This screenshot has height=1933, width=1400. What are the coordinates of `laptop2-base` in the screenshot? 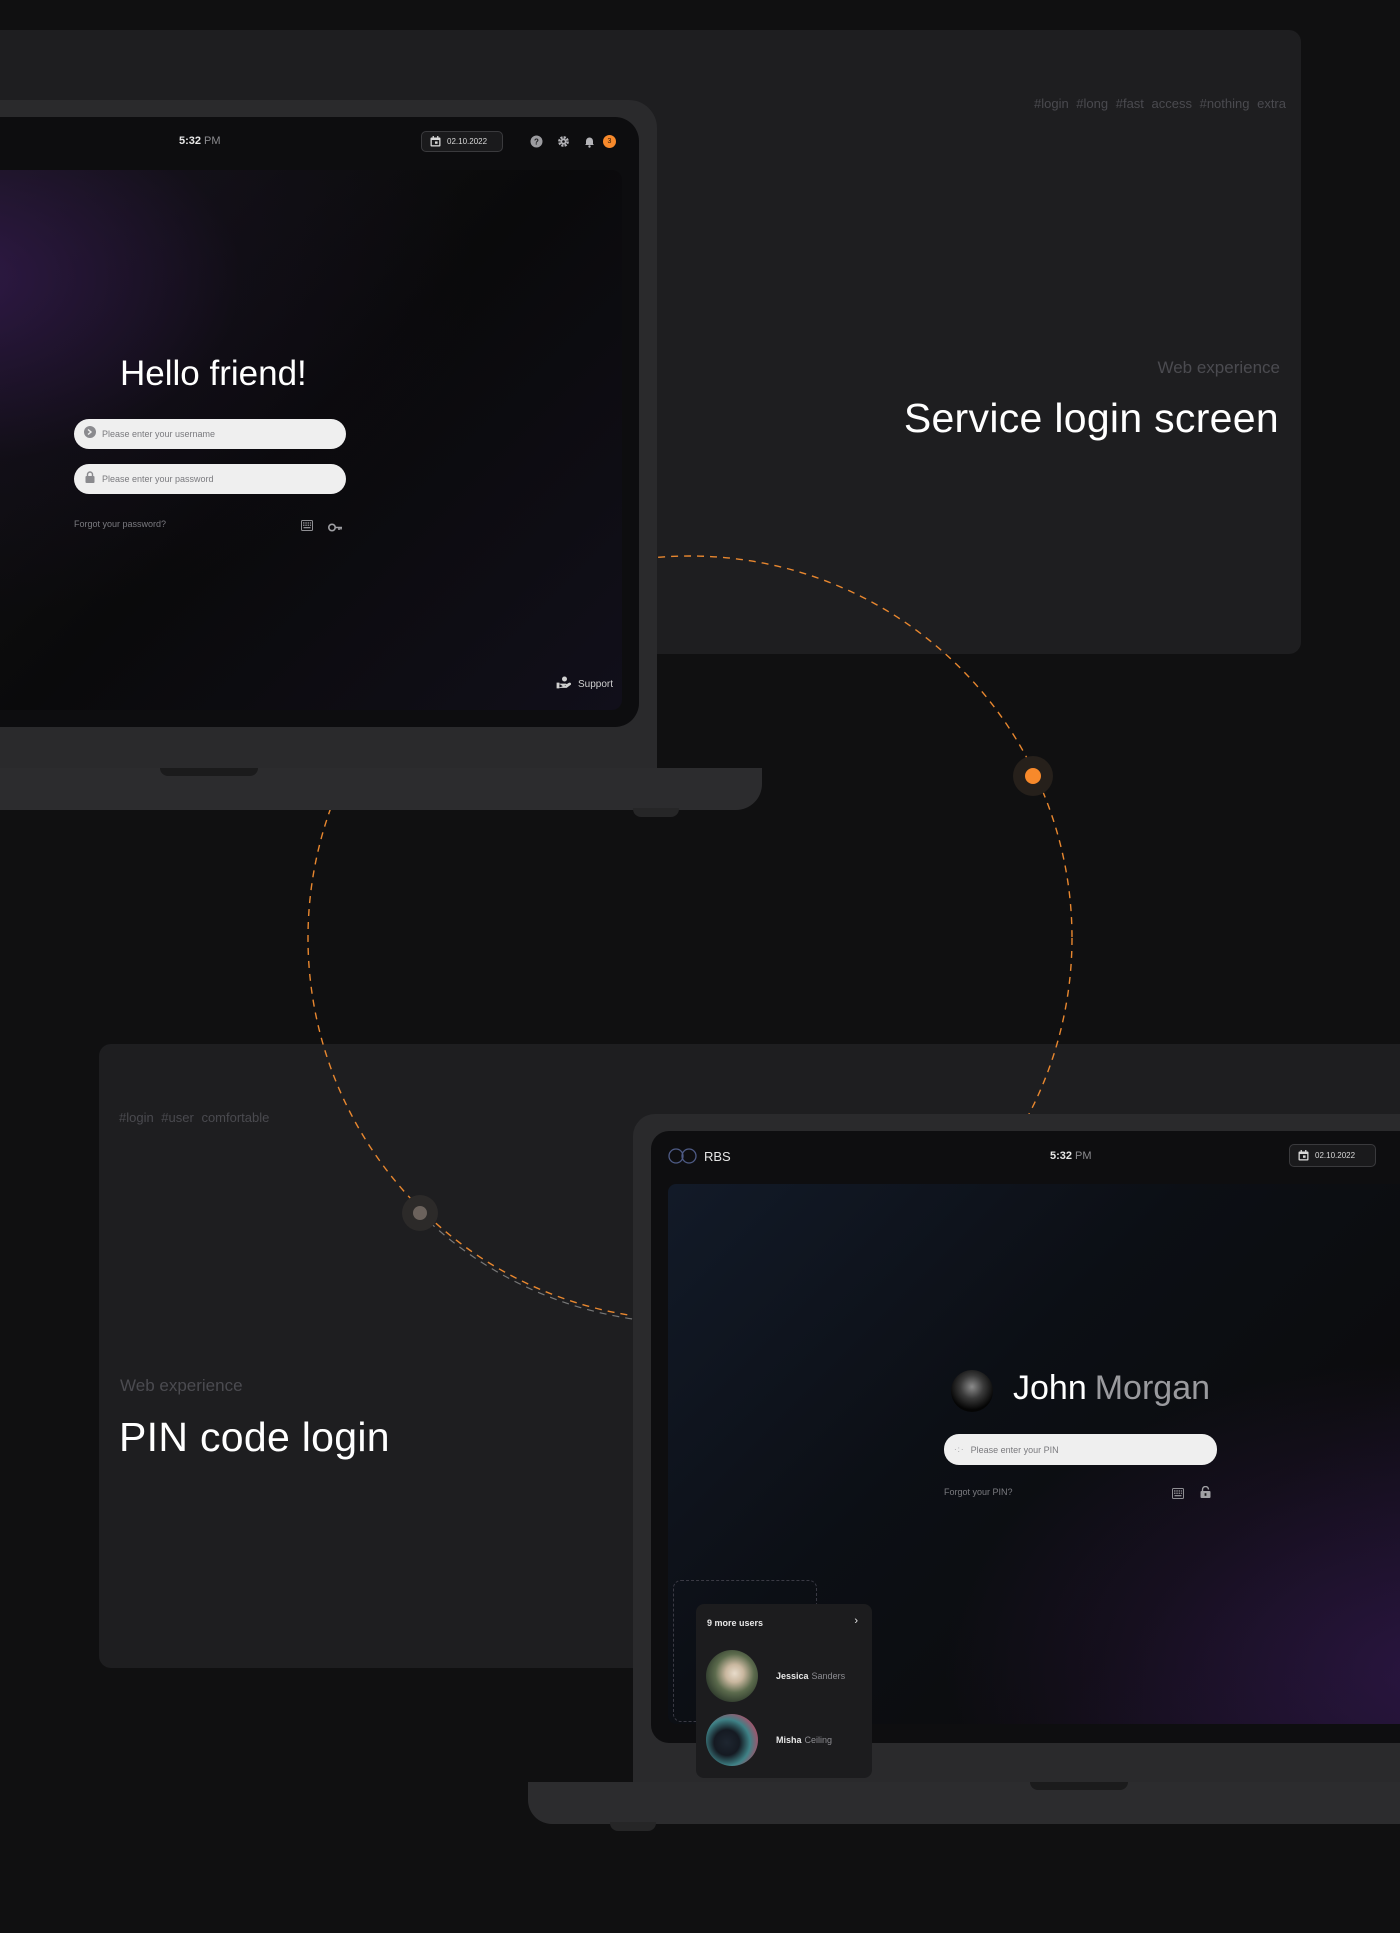 It's located at (964, 1803).